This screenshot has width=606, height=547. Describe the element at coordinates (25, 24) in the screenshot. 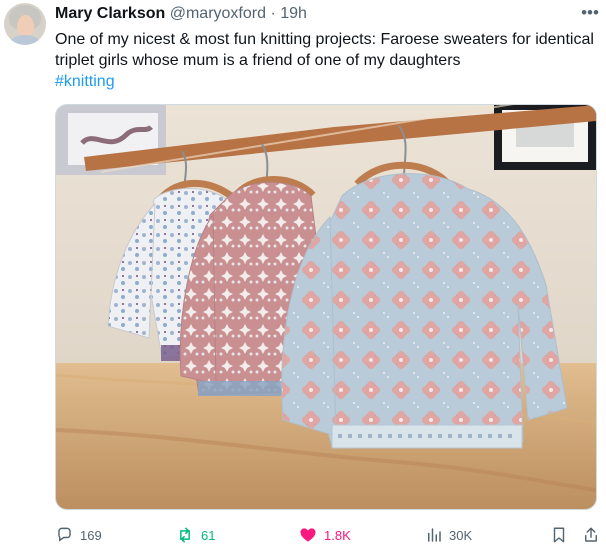

I see `avatar` at that location.